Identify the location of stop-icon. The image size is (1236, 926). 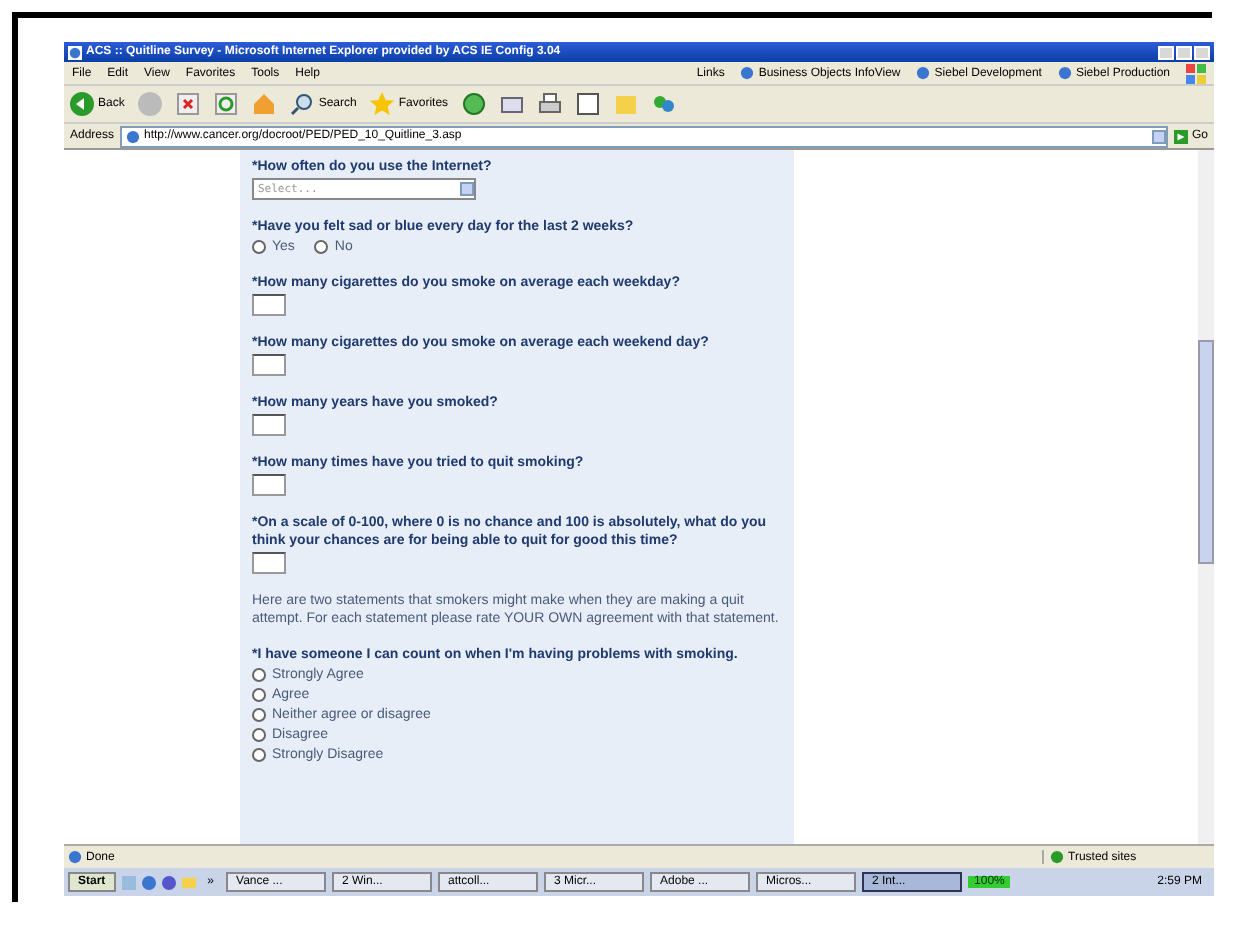
(188, 104).